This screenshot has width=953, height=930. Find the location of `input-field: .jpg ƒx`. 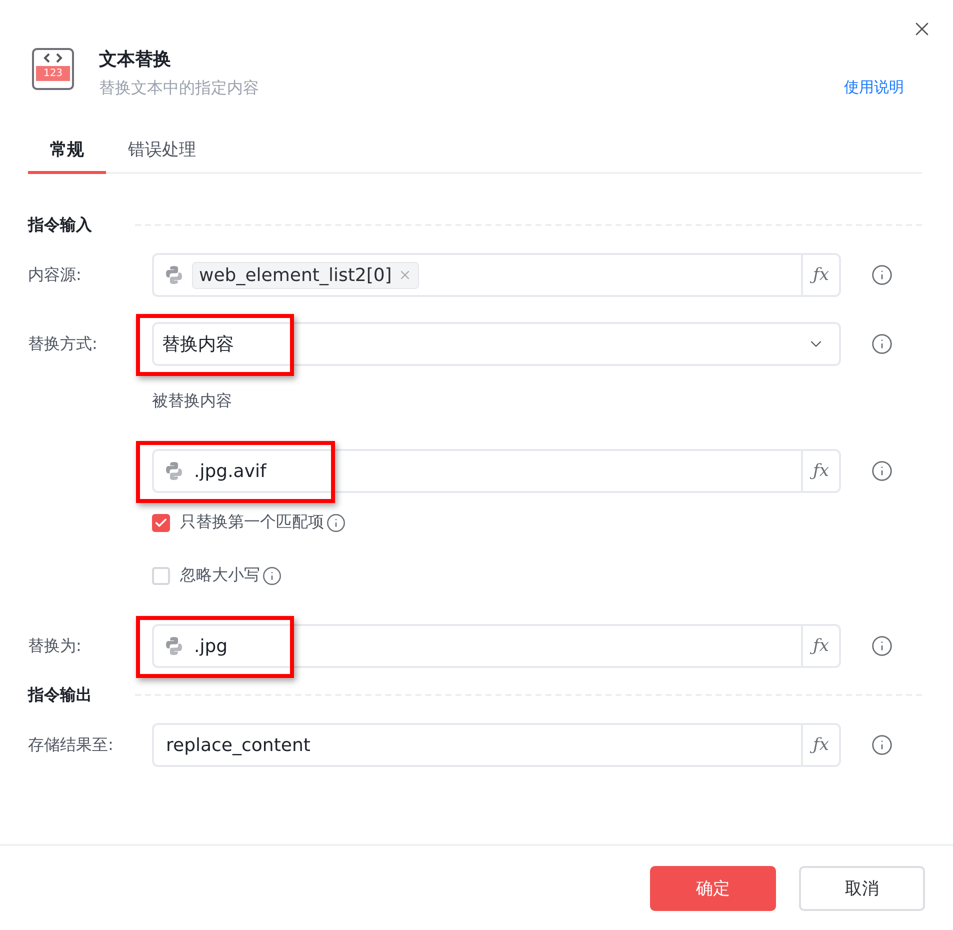

input-field: .jpg ƒx is located at coordinates (496, 646).